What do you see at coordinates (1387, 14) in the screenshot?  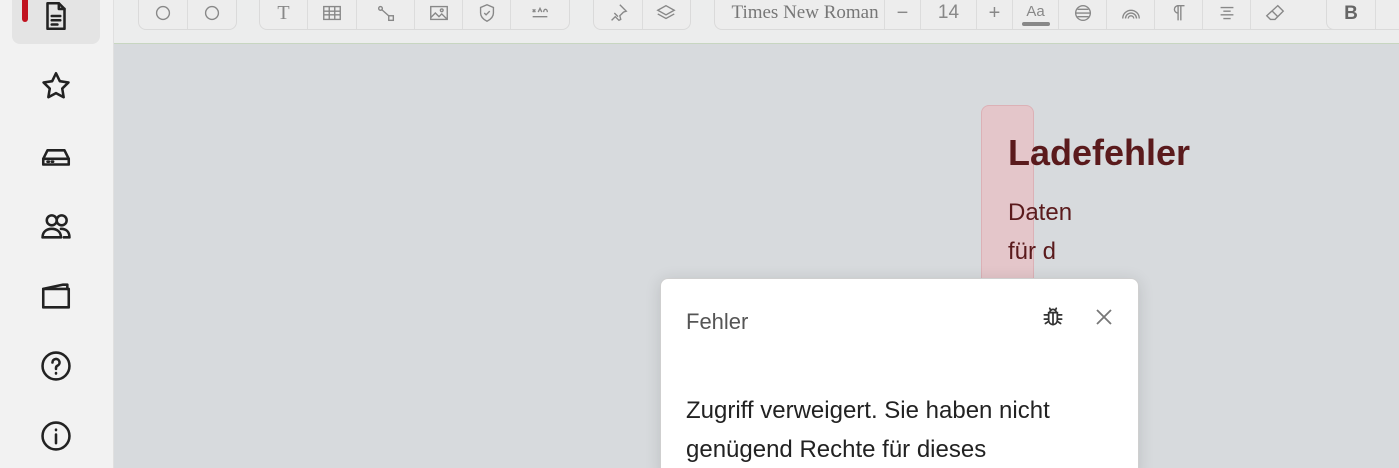 I see `italic-button` at bounding box center [1387, 14].